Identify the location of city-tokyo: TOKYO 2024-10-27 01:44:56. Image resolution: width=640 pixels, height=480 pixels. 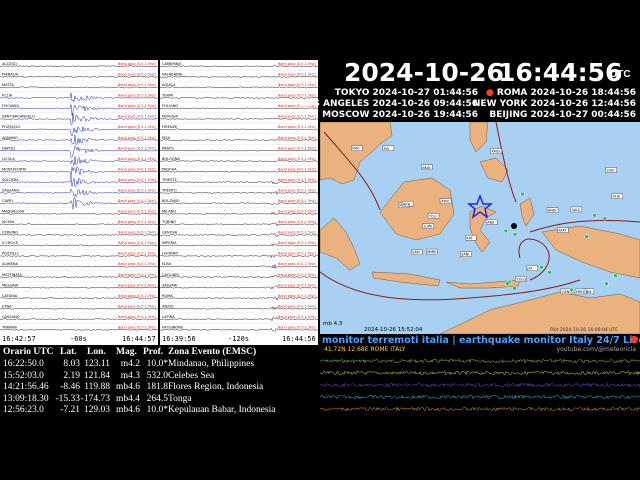
(406, 93).